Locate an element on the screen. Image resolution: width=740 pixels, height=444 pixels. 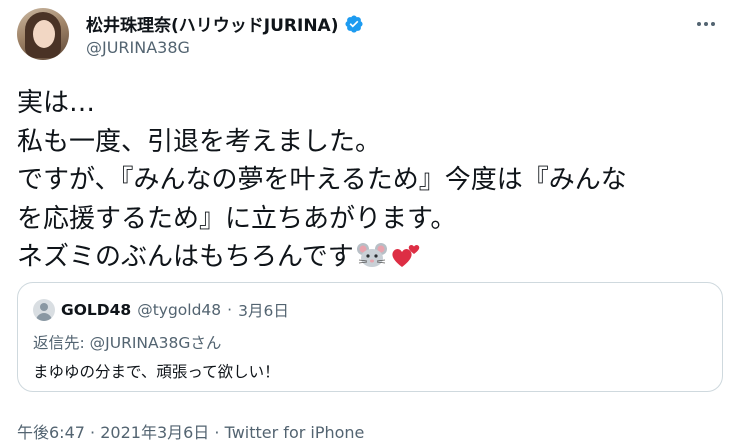
quoted-tweet-text: まゆゆの分まで、頑張って欲しい！ is located at coordinates (156, 372).